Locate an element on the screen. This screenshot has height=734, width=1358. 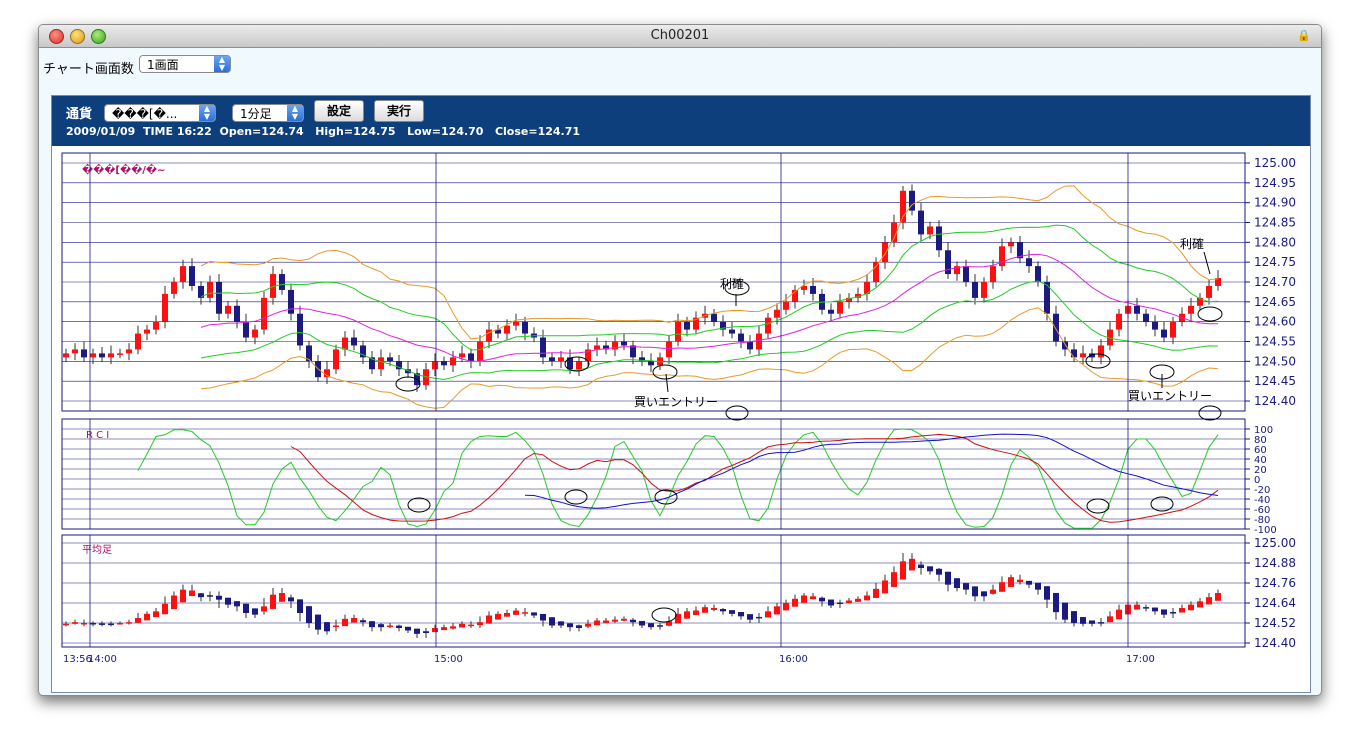
time-tick-label: 15:00 is located at coordinates (448, 659).